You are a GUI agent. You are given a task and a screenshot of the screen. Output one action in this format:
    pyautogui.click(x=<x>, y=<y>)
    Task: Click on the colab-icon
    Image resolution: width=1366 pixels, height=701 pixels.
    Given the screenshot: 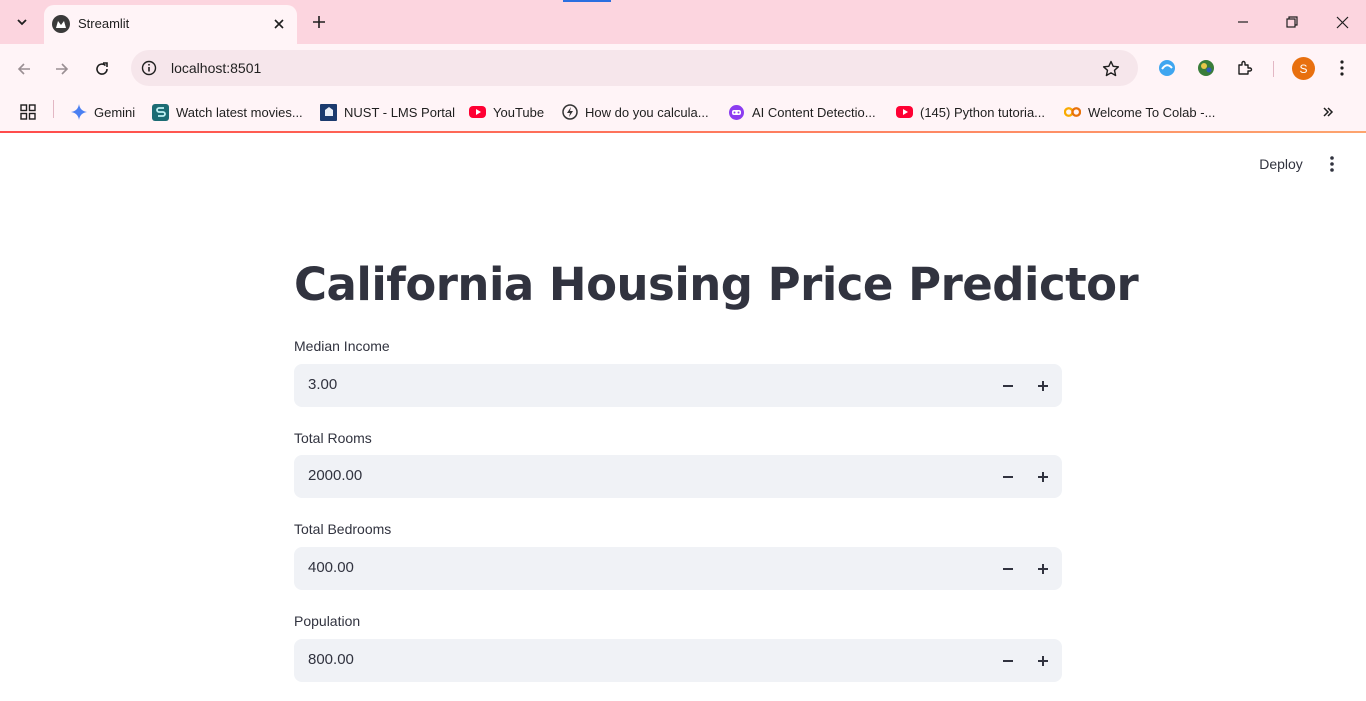 What is the action you would take?
    pyautogui.click(x=1072, y=112)
    